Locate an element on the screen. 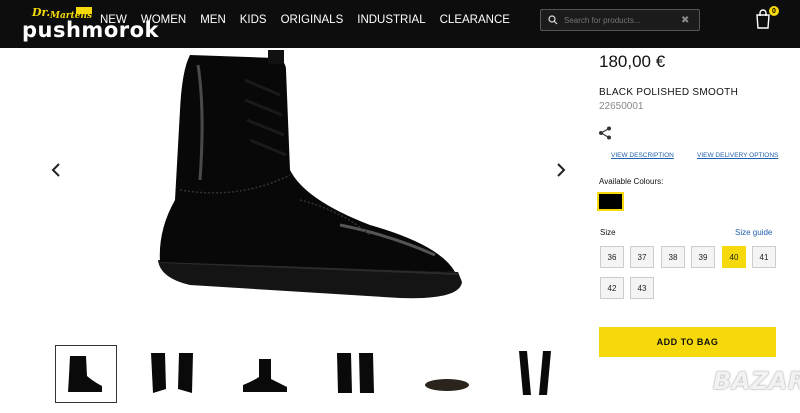  nav-item-new: NEW is located at coordinates (113, 20).